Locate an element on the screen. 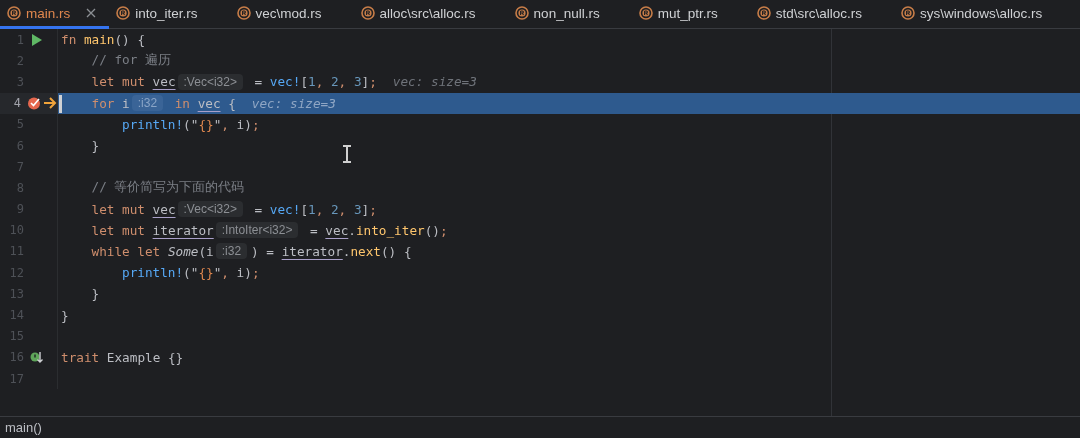  code-text: trait Example {} is located at coordinates (122, 357).